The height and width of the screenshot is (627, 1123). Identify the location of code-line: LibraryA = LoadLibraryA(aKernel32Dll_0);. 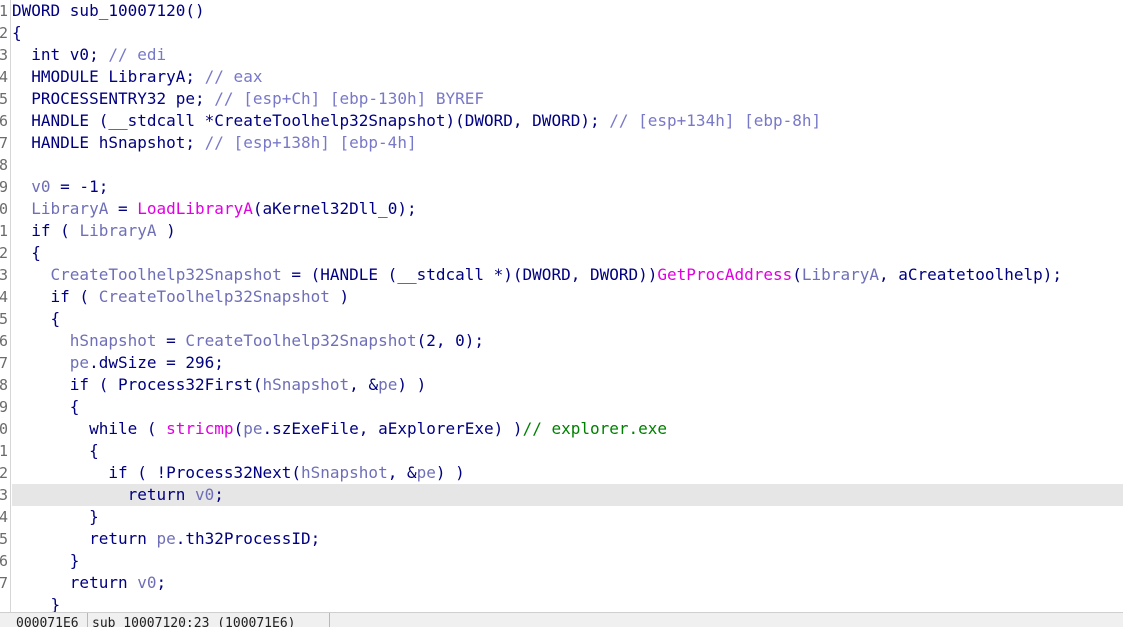
(567, 209).